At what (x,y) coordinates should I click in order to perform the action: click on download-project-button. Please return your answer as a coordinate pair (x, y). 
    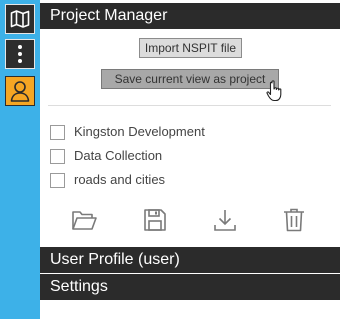
    Looking at the image, I should click on (225, 220).